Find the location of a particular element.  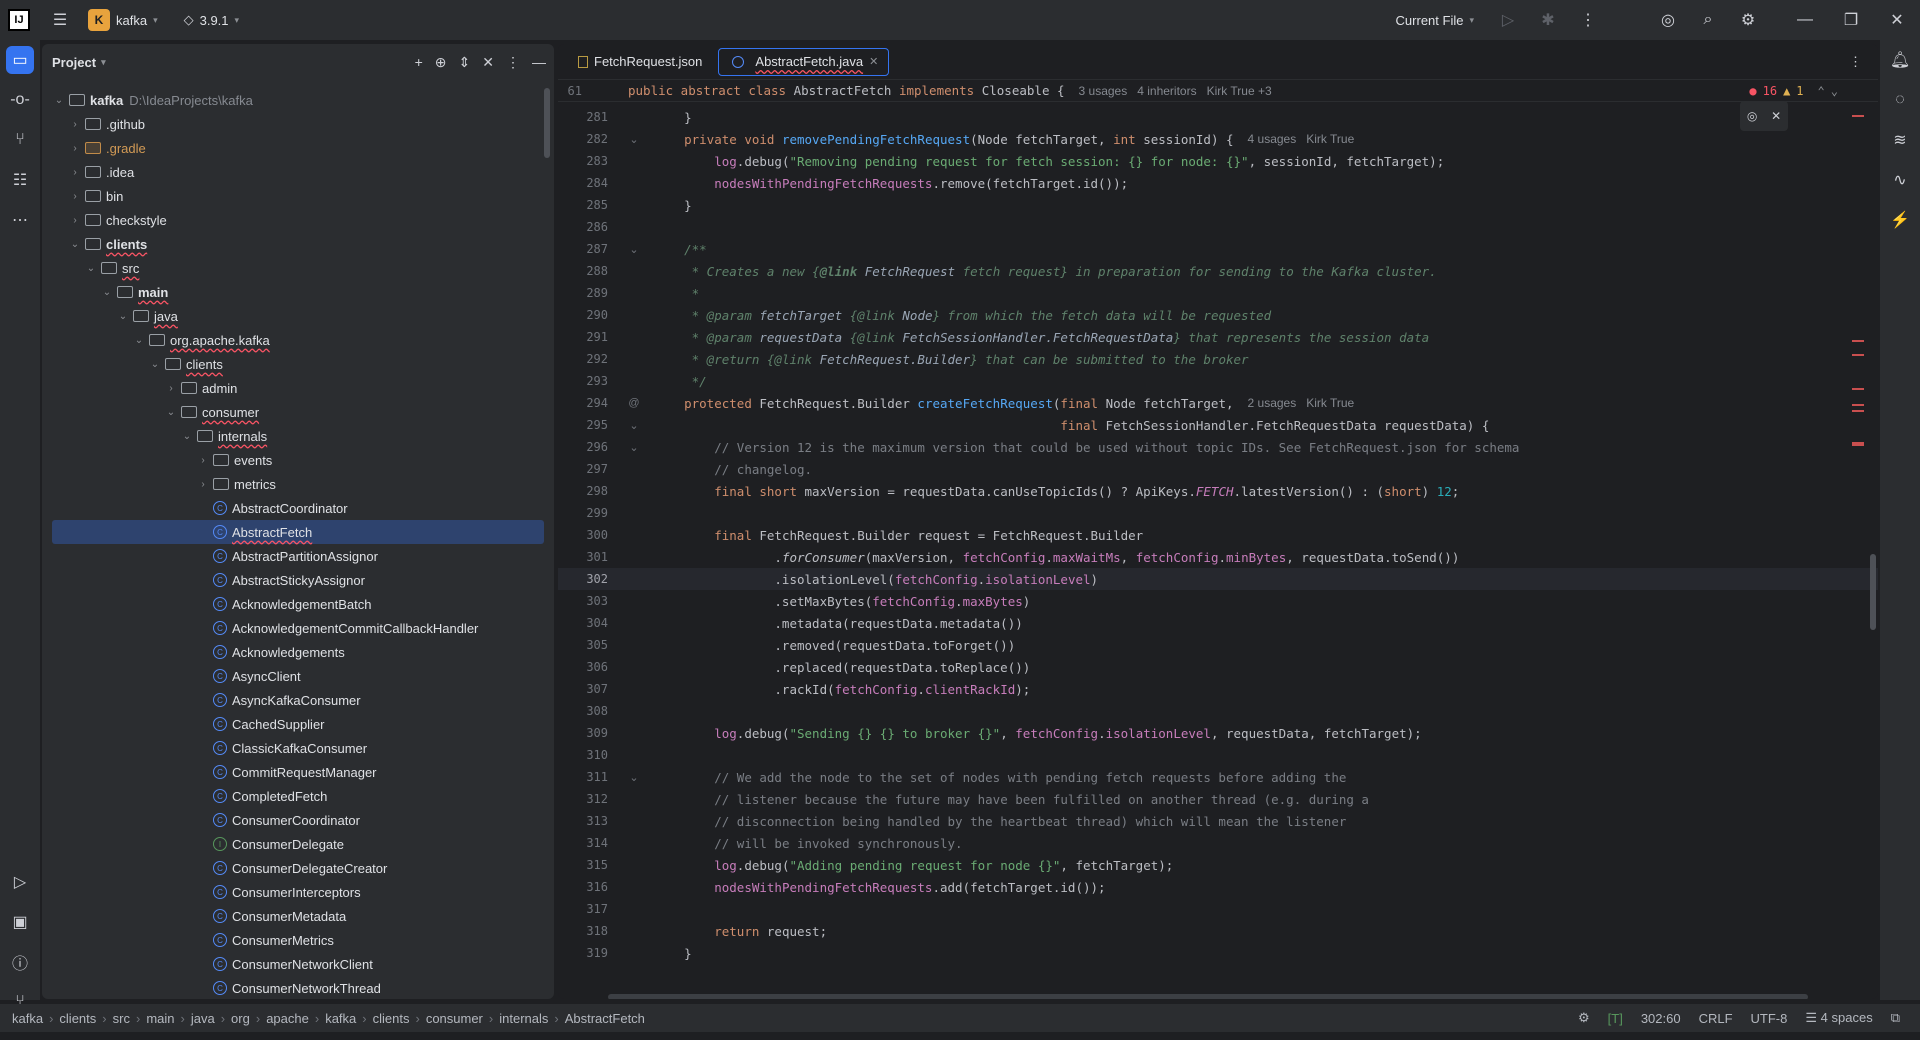

tree-item: › admin is located at coordinates (298, 388).